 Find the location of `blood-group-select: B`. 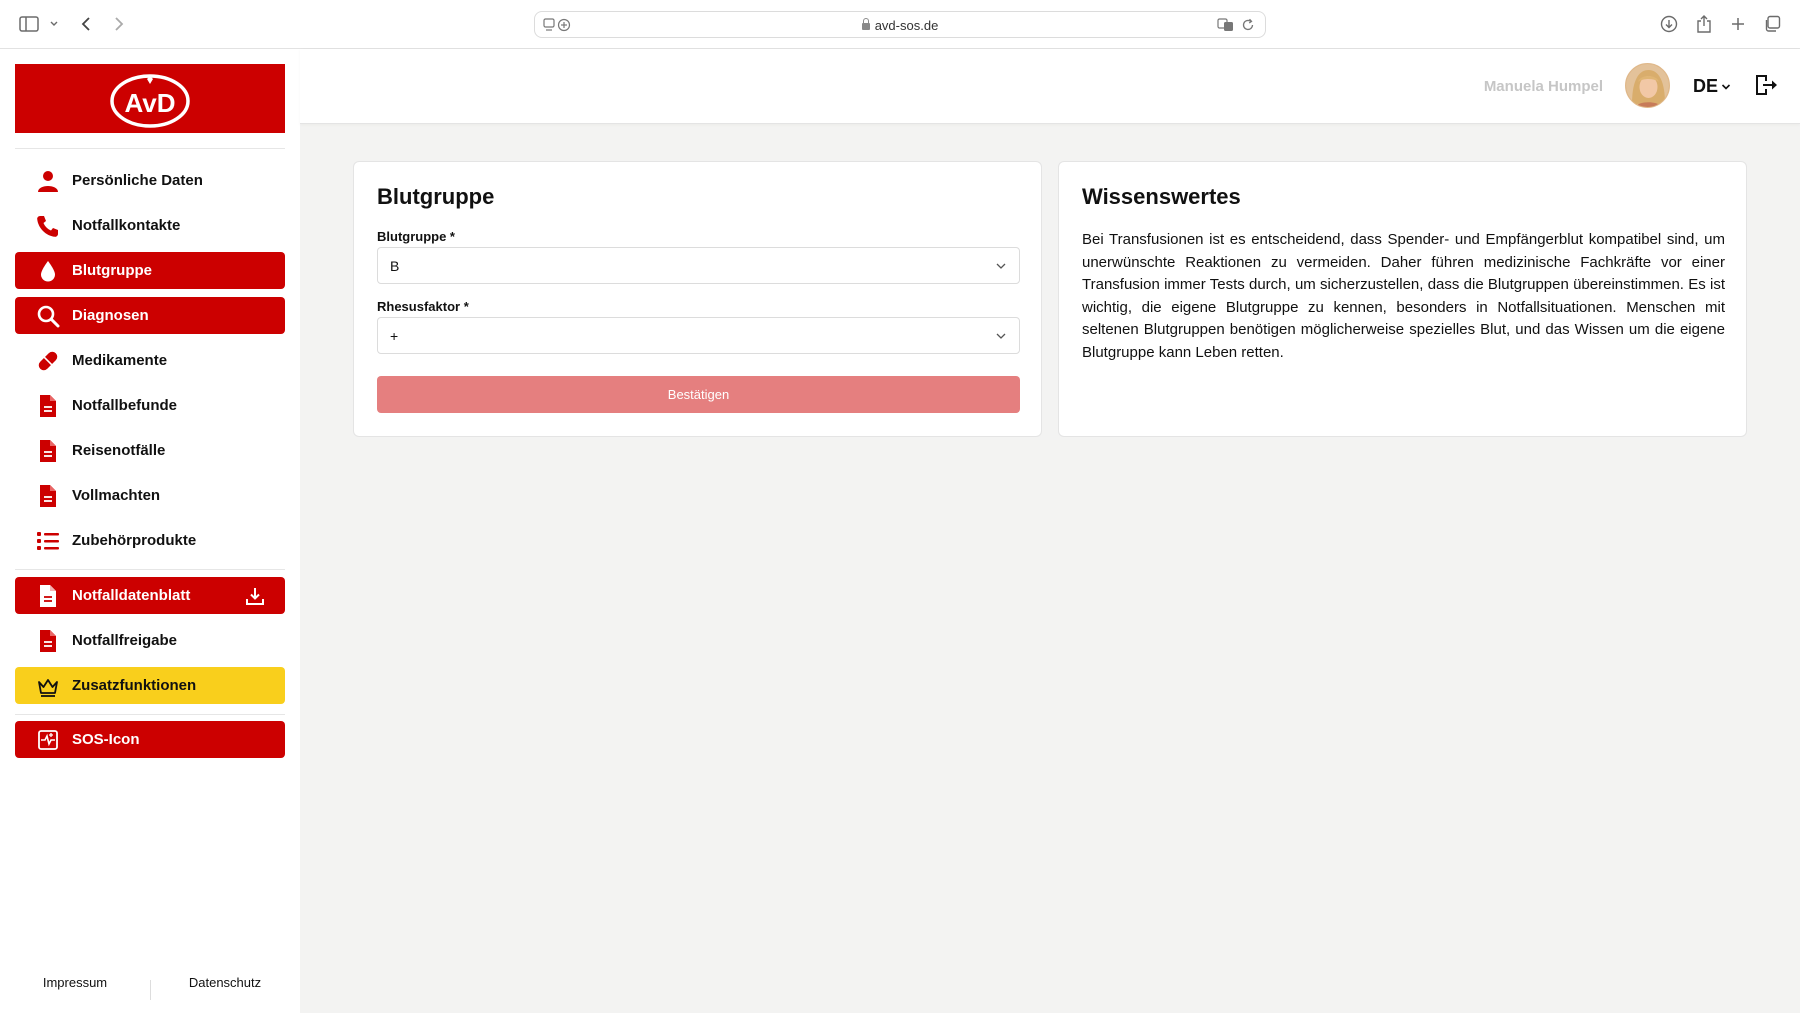

blood-group-select: B is located at coordinates (698, 265).